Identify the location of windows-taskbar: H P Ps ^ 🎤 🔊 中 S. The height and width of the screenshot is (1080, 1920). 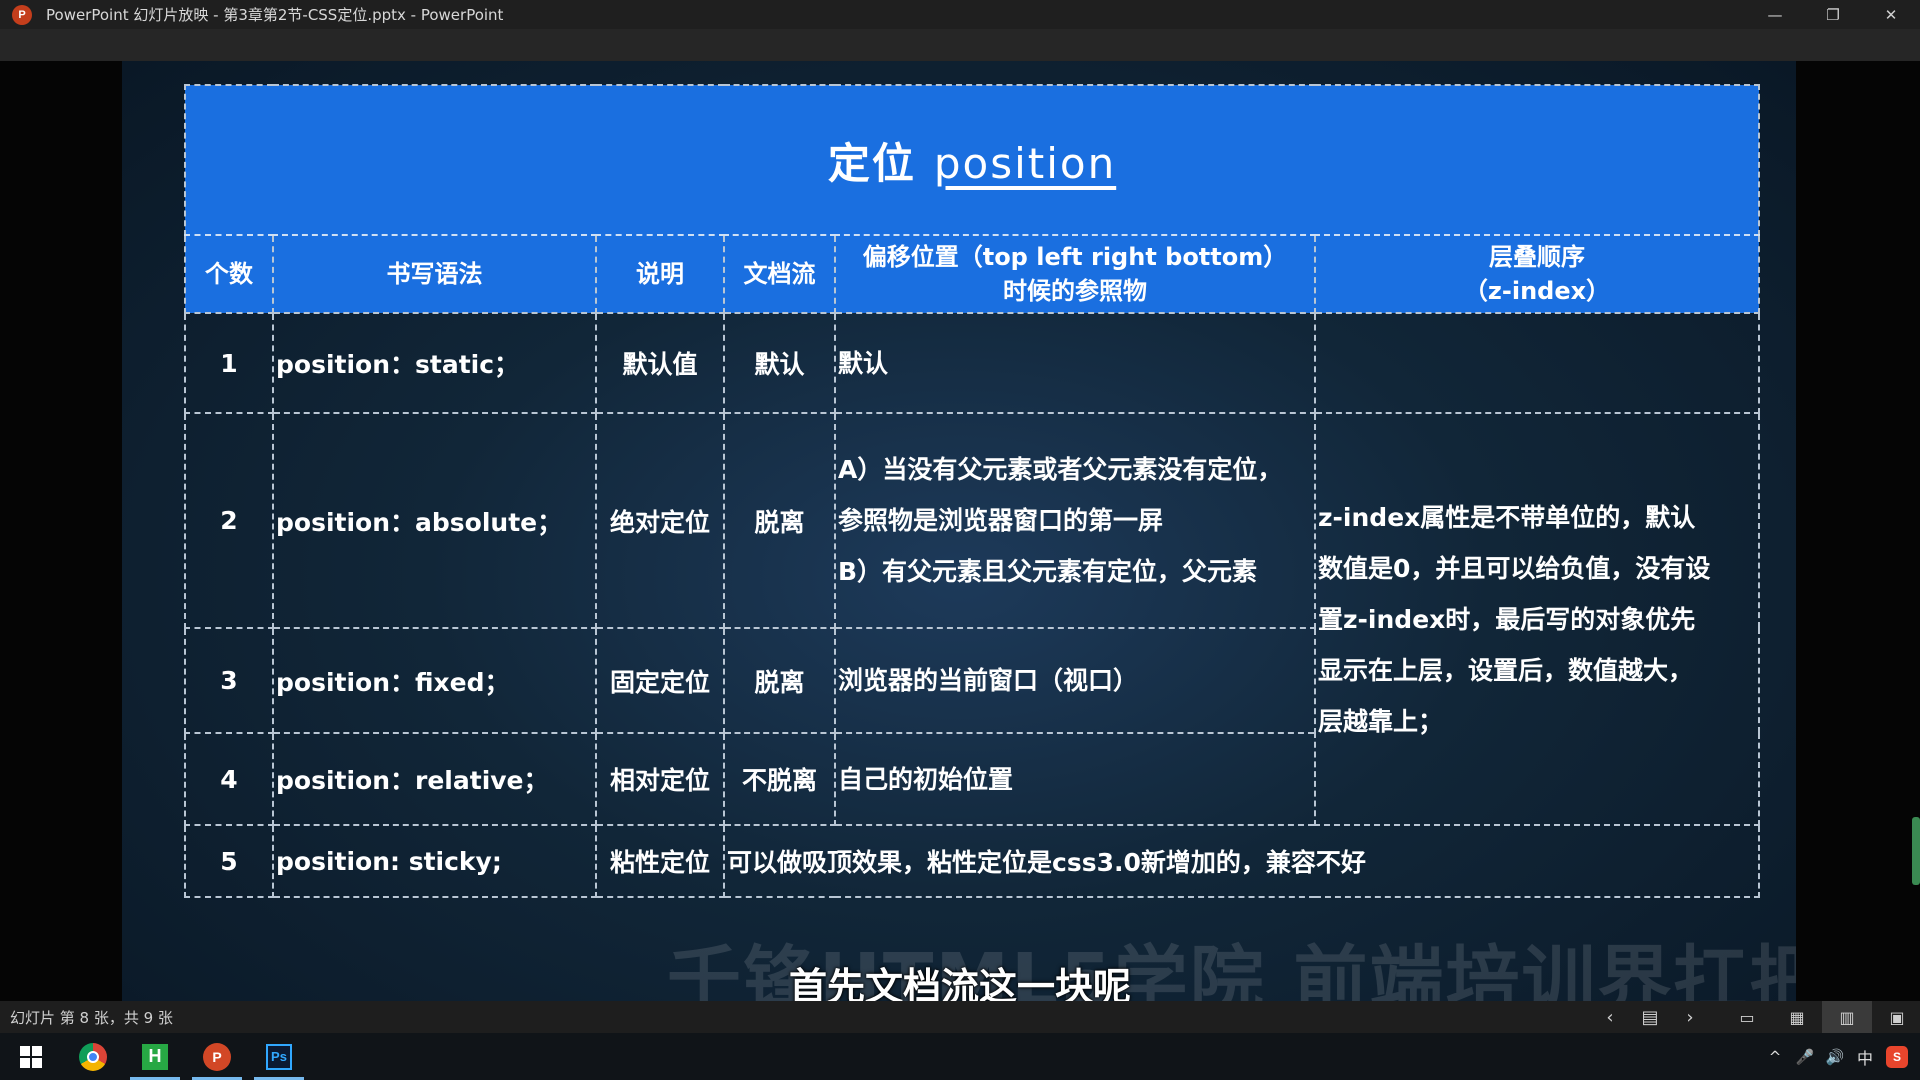
(960, 1056).